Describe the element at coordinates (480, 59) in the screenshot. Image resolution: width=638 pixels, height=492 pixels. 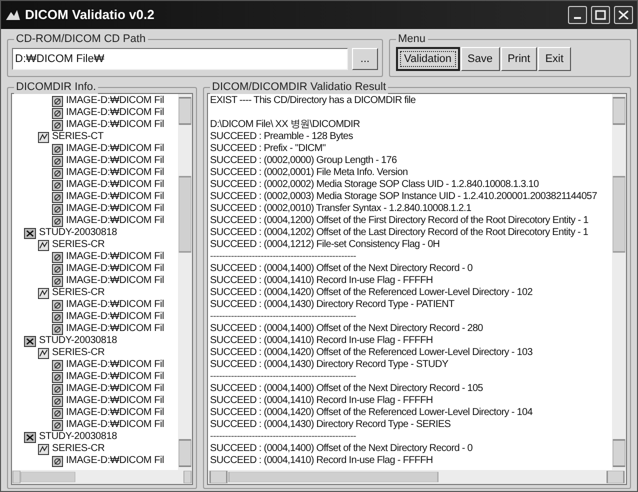
I see `menu-button: Save` at that location.